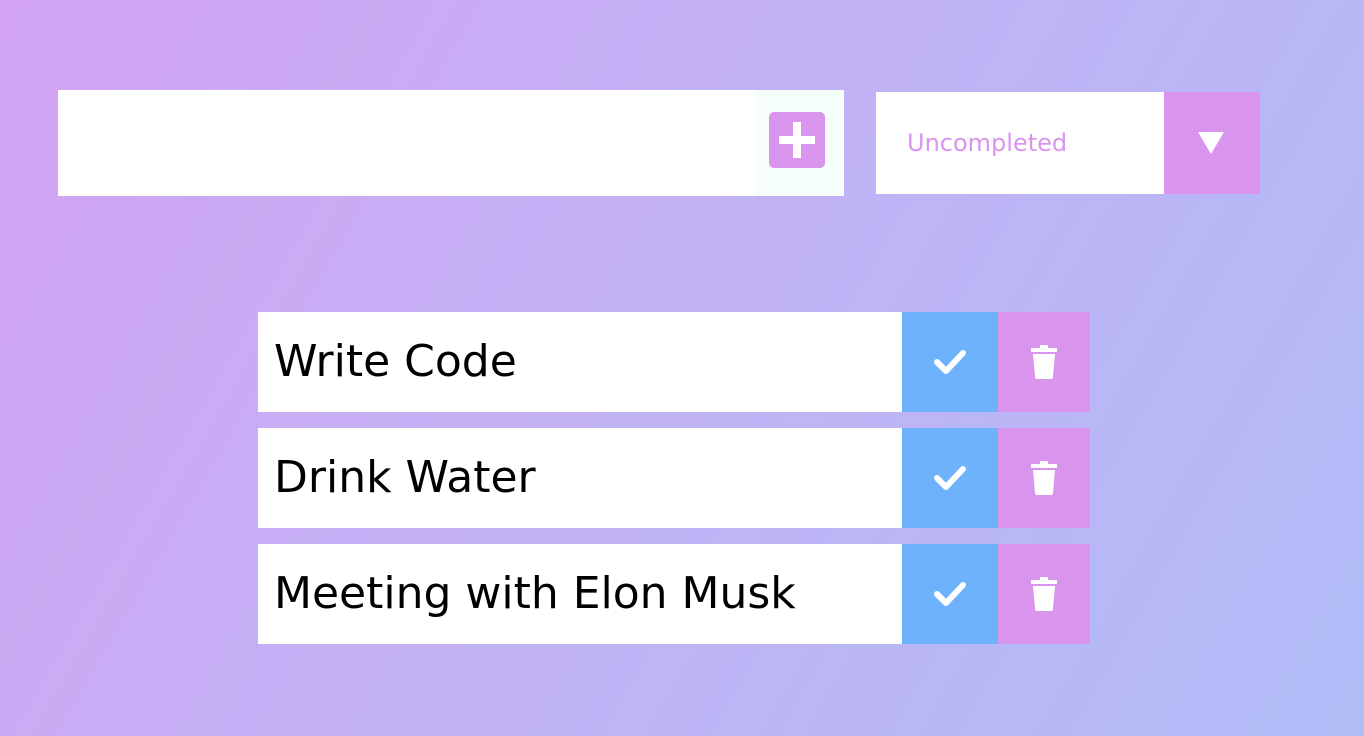 This screenshot has width=1364, height=736. I want to click on add-todo-button, so click(797, 140).